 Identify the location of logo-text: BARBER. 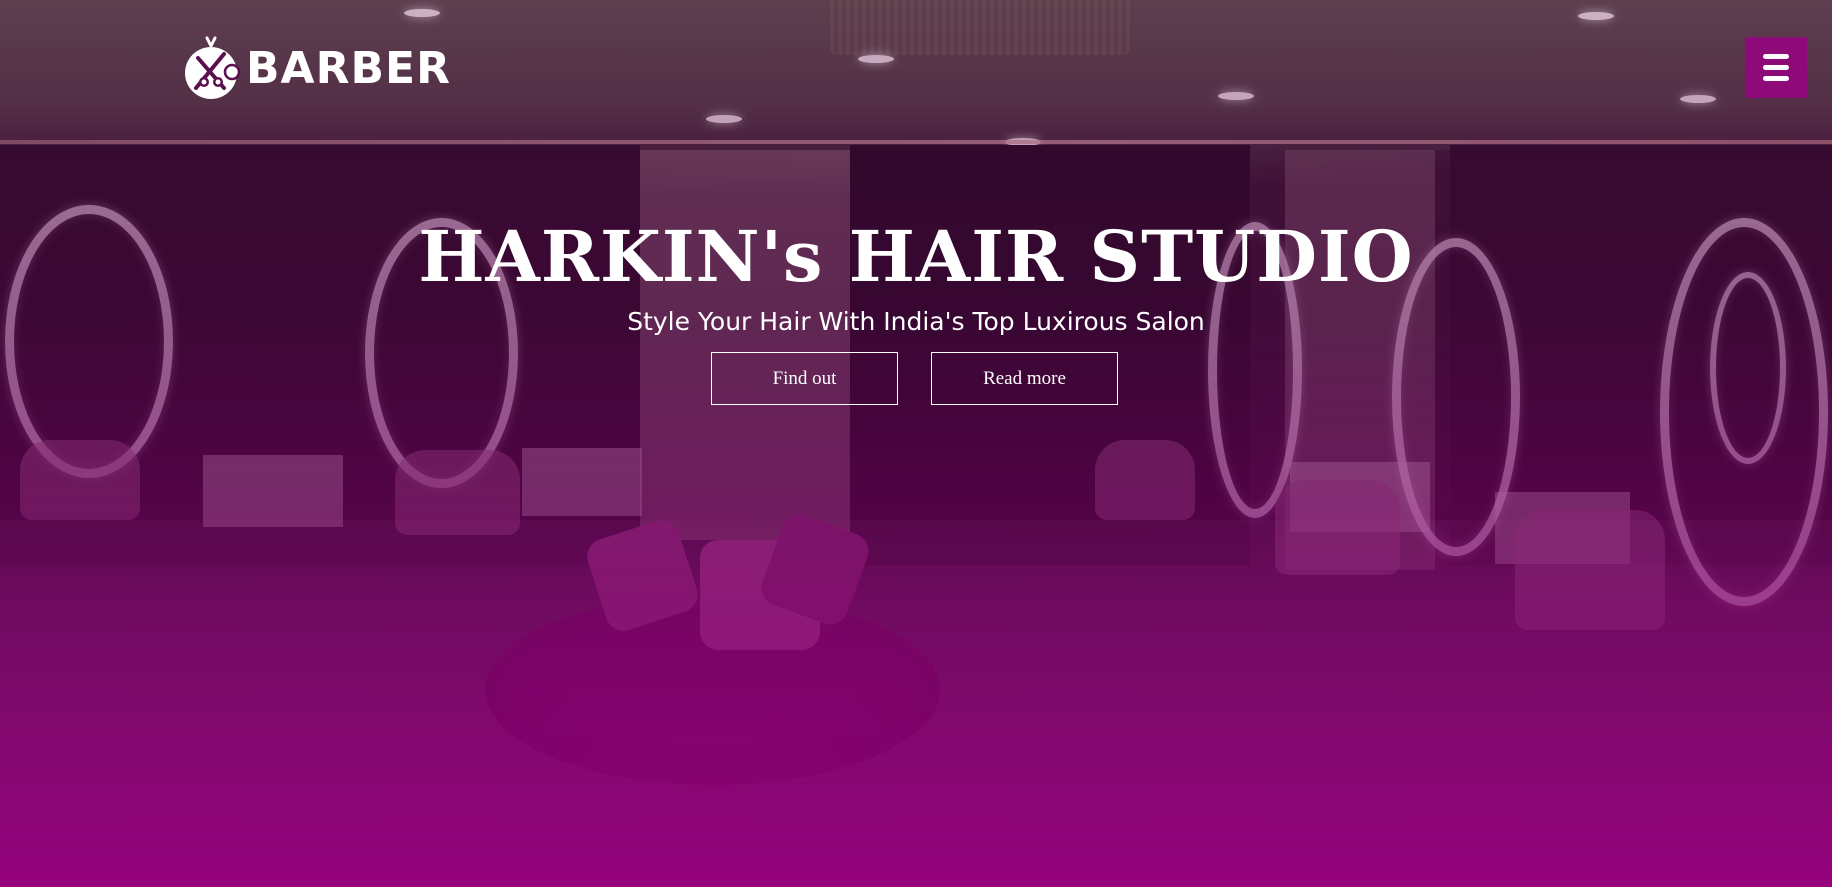
(348, 68).